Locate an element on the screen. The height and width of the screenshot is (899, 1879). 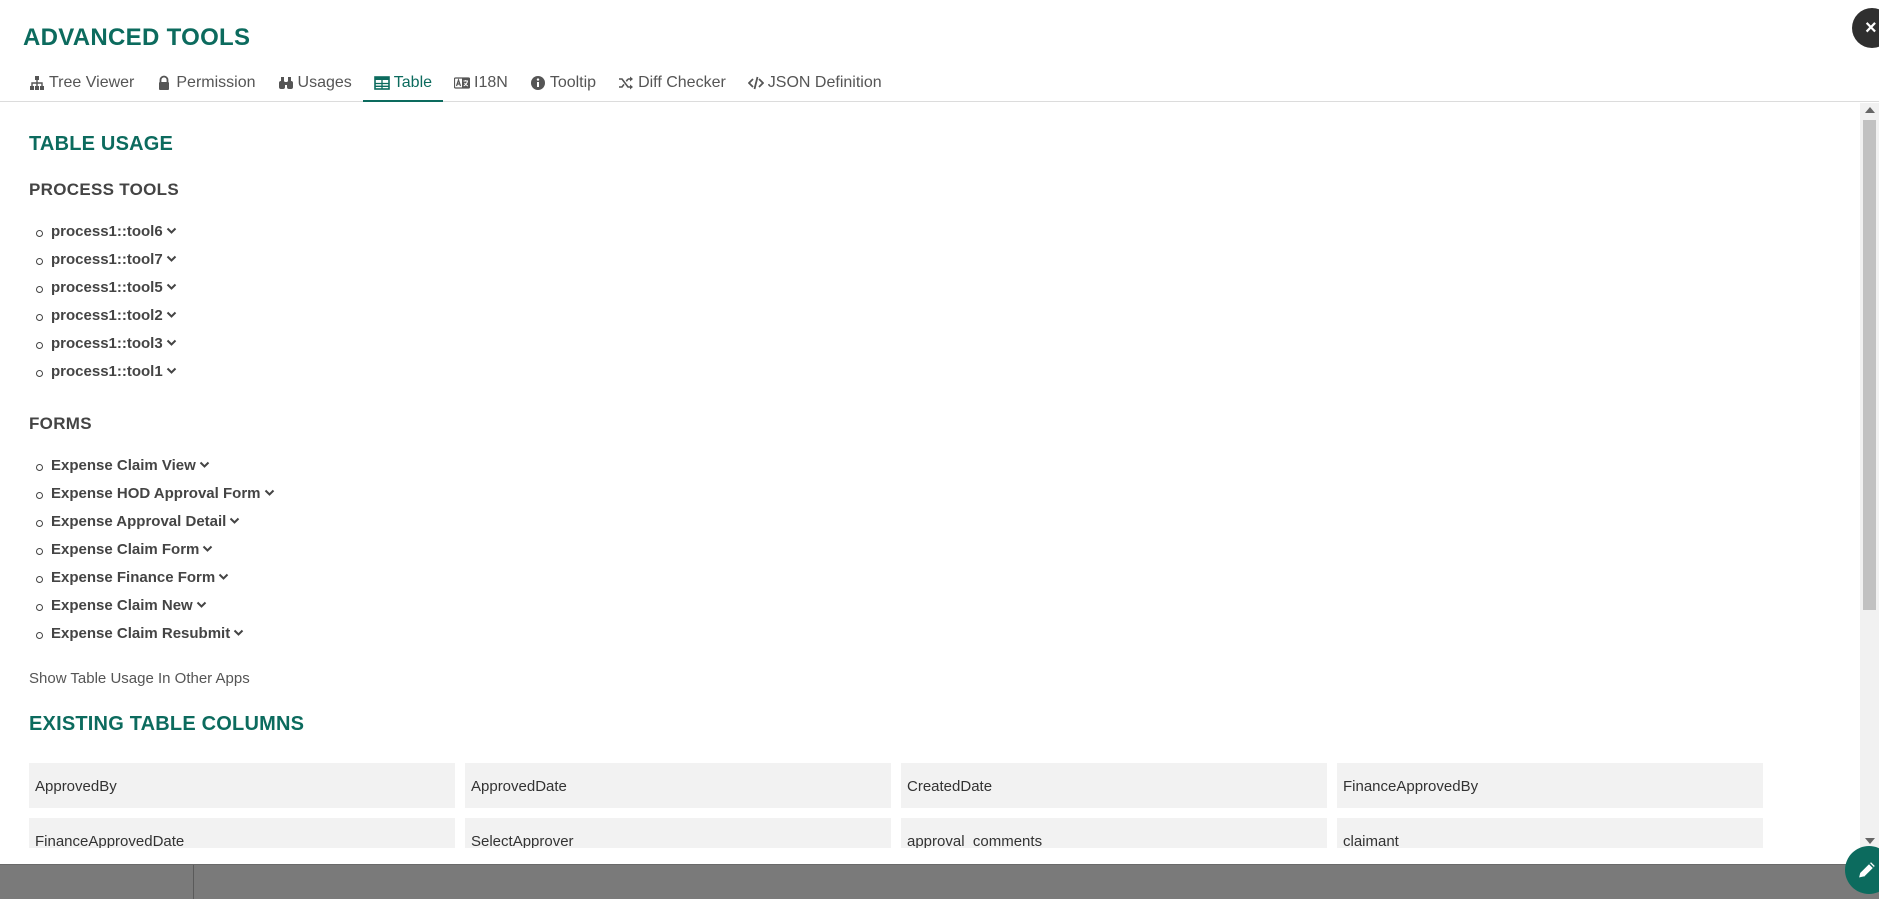
column-cell: FinanceApprovedBy is located at coordinates (1550, 785).